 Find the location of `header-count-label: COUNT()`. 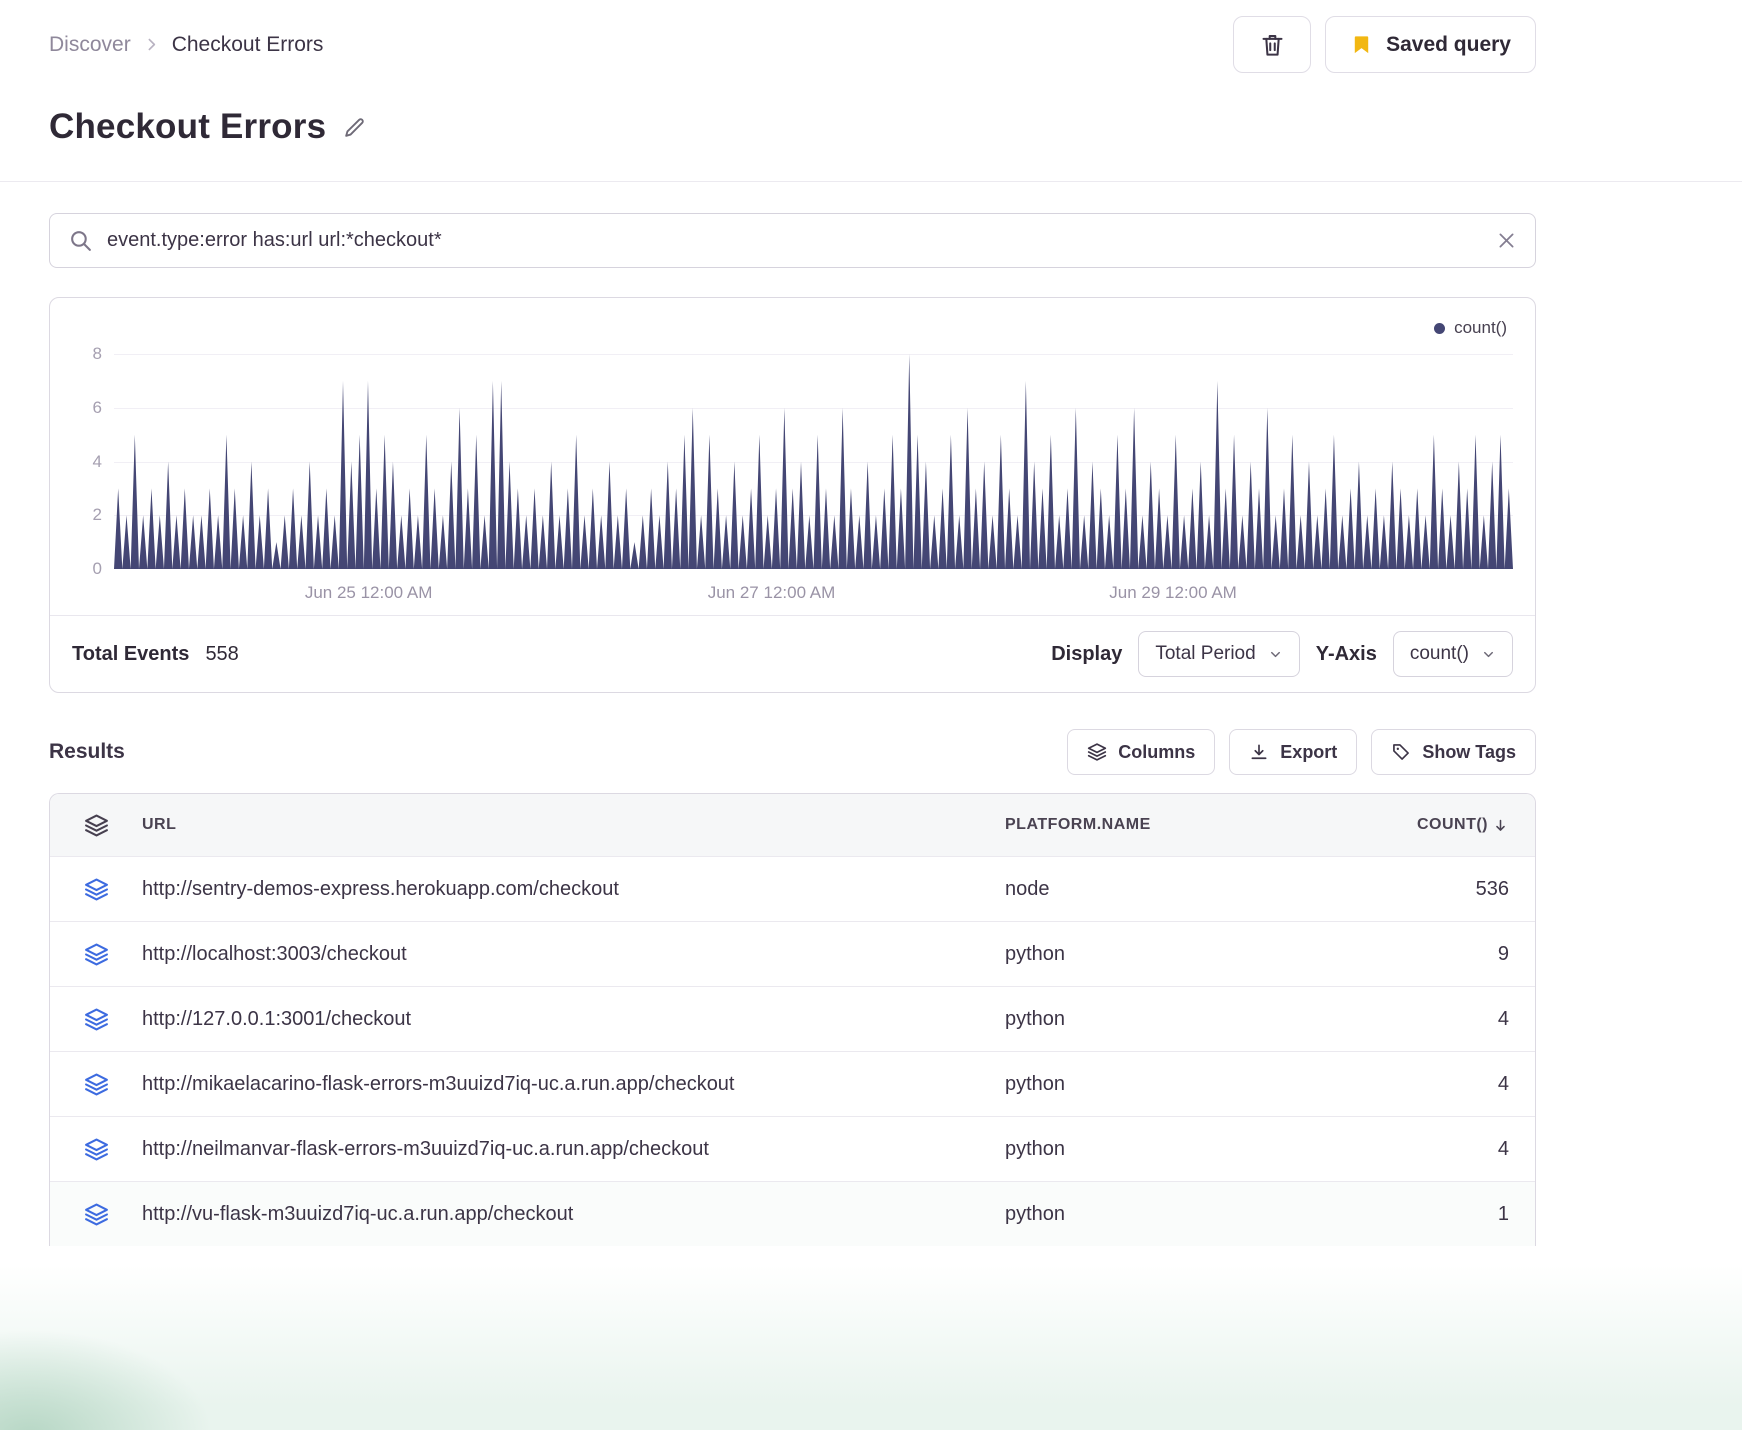

header-count-label: COUNT() is located at coordinates (1452, 824).